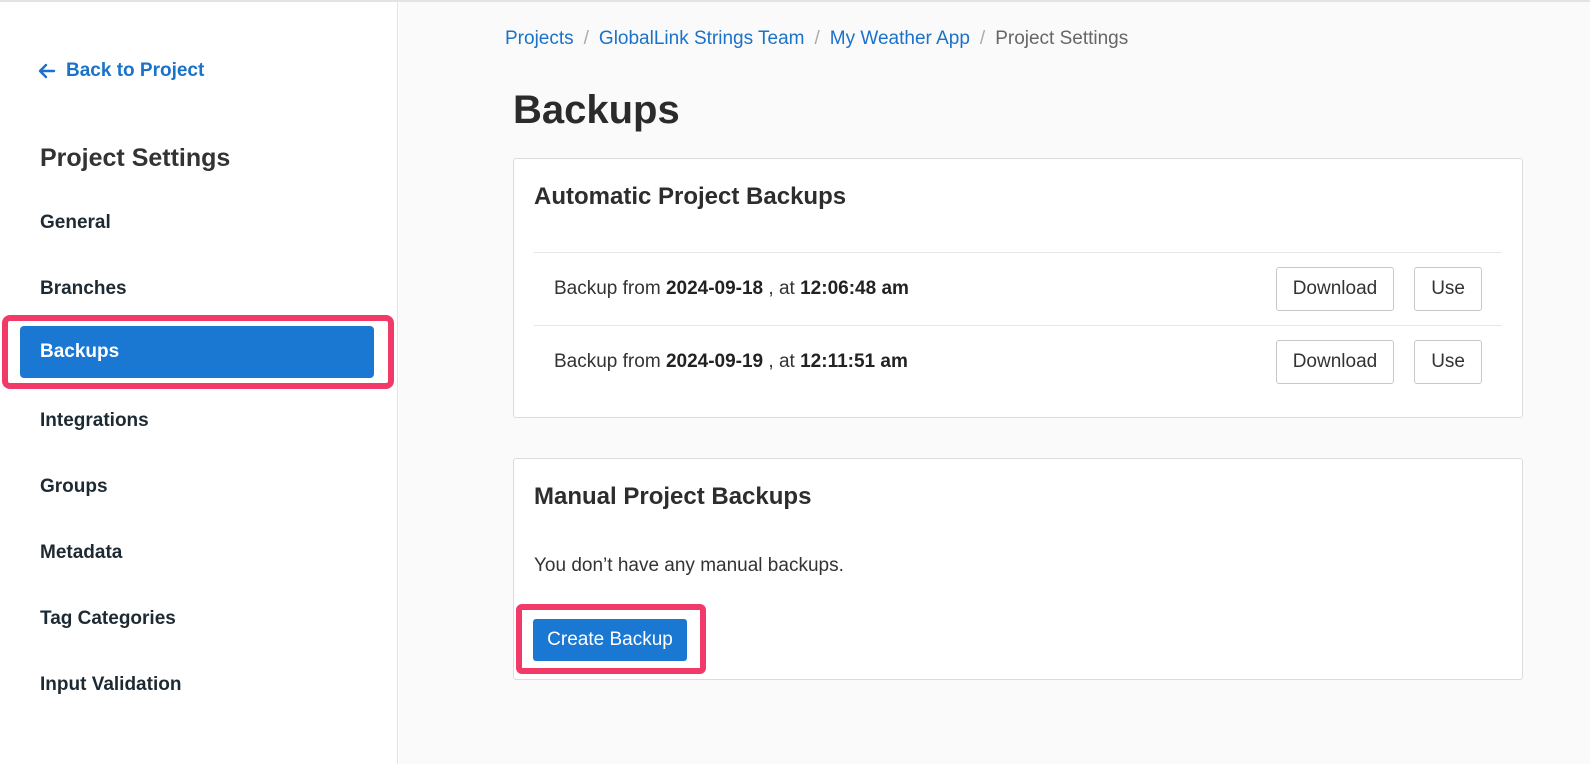  Describe the element at coordinates (539, 39) in the screenshot. I see `breadcrumb-projects: Projects` at that location.